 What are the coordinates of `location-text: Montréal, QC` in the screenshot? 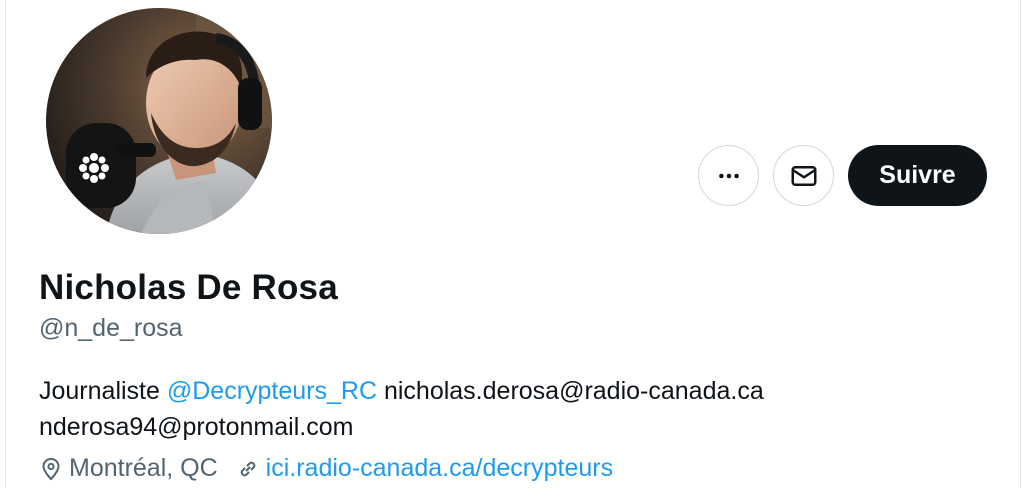 It's located at (143, 468).